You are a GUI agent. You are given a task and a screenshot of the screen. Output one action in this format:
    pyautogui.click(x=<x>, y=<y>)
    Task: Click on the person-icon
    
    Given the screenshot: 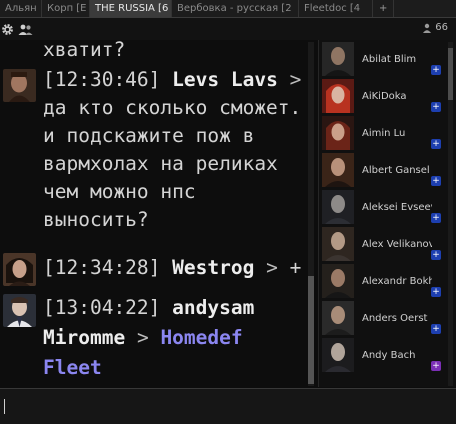 What is the action you would take?
    pyautogui.click(x=427, y=28)
    